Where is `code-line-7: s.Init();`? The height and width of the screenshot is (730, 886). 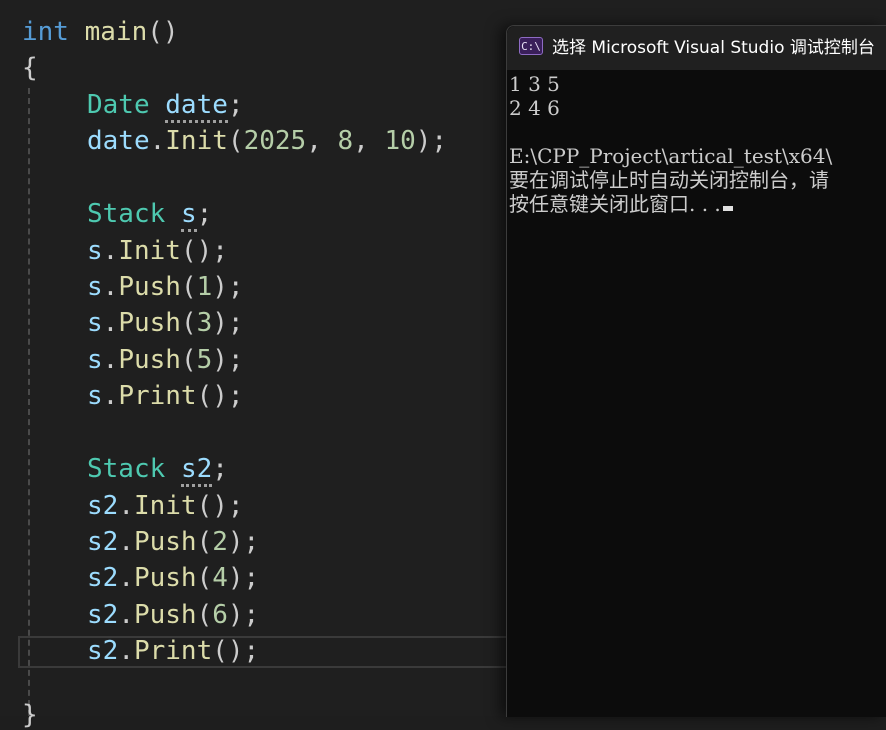
code-line-7: s.Init(); is located at coordinates (125, 251).